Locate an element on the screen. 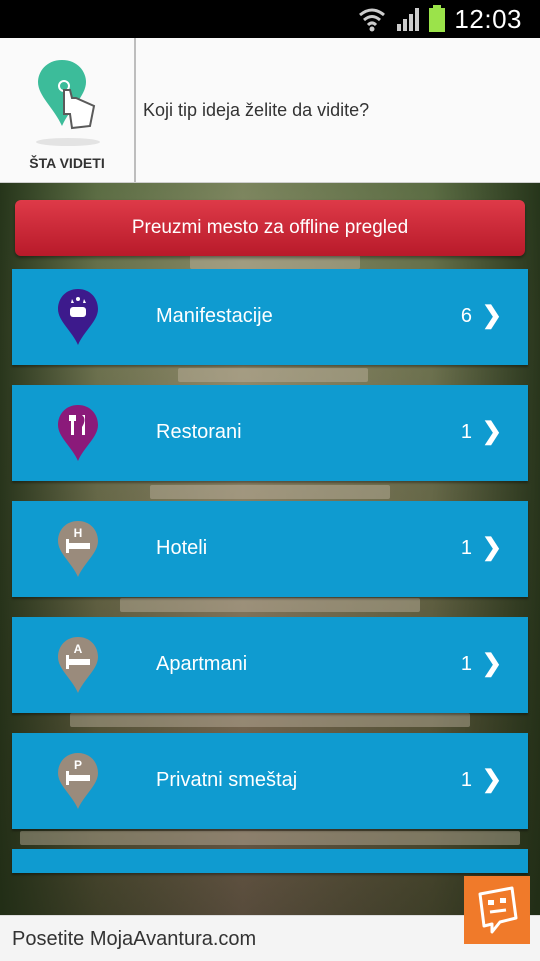  feedback-button is located at coordinates (497, 910).